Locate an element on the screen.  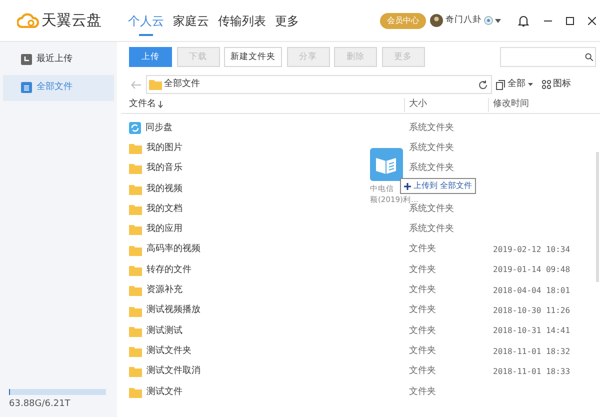
user-name: 奇门八卦 is located at coordinates (464, 20).